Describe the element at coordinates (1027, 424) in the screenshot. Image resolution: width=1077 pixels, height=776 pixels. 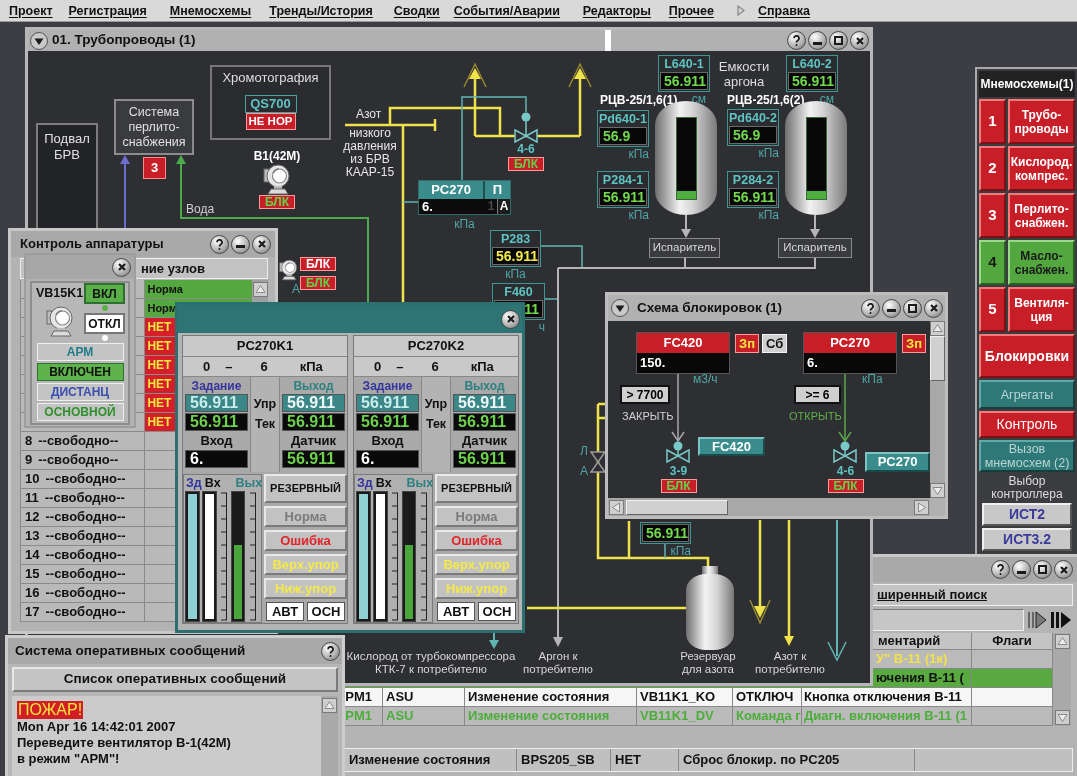
I see `panel-button: Контроль` at that location.